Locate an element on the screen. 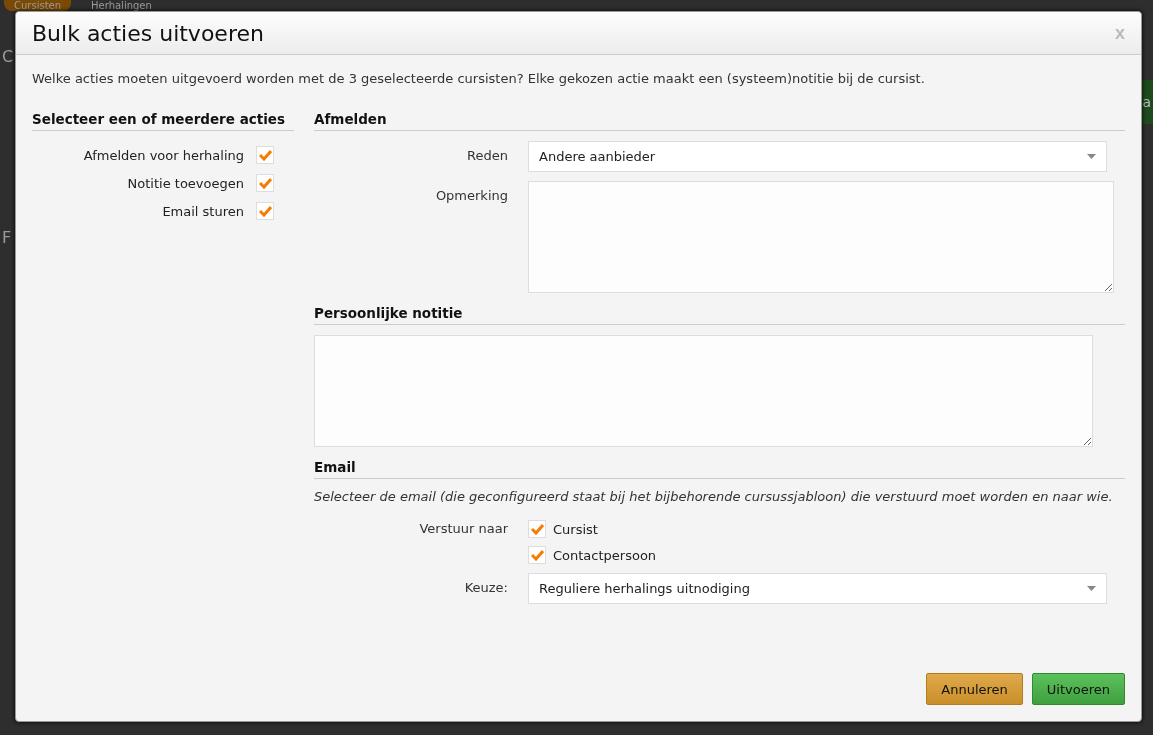 The width and height of the screenshot is (1153, 735). field-label: Reden is located at coordinates (487, 156).